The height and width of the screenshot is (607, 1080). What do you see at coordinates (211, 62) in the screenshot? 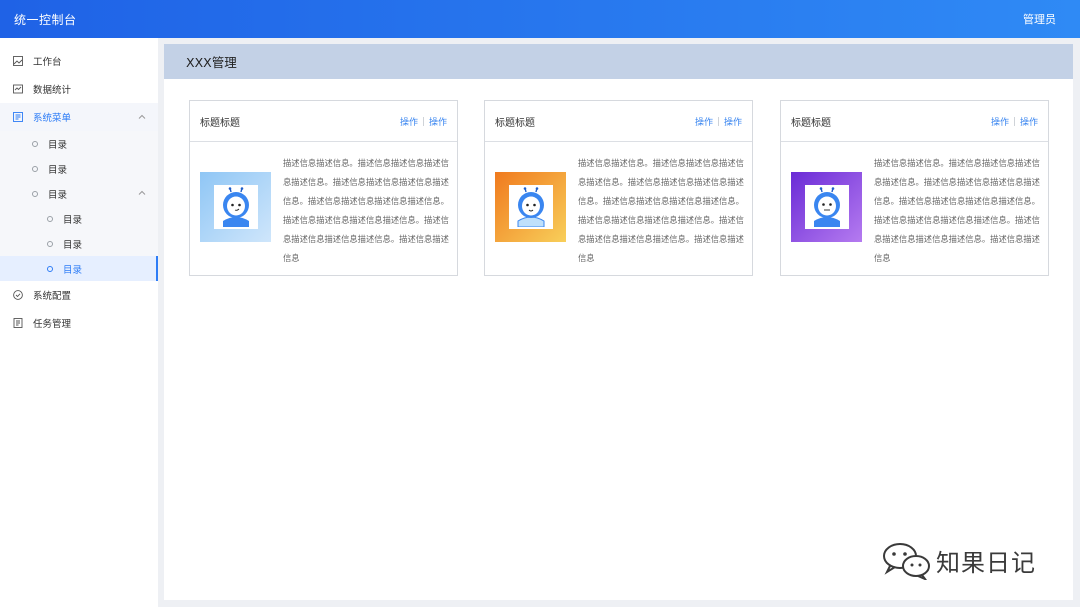
I see `page-title: XXX管理` at bounding box center [211, 62].